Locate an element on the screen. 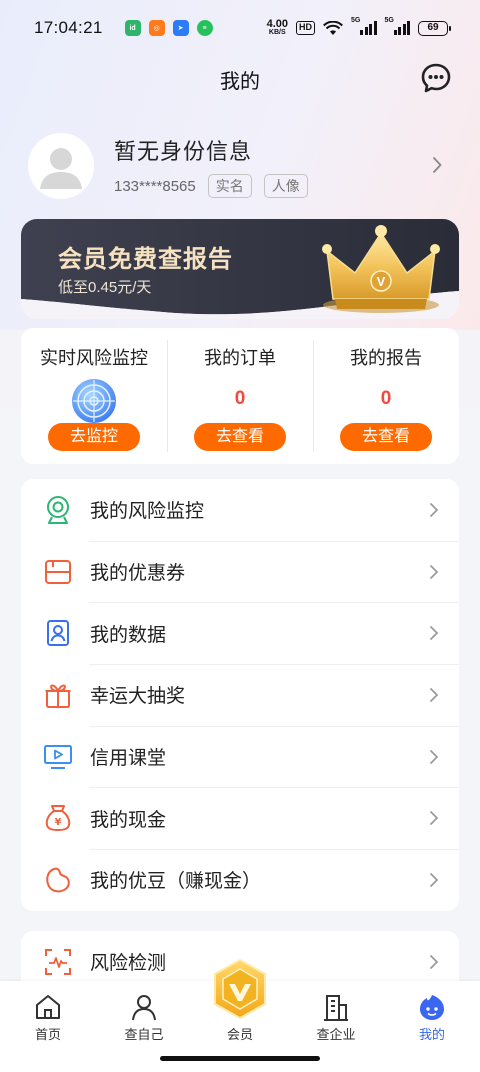 This screenshot has width=480, height=1072. quick-risk-monitor: 实时风险监控 去监控 is located at coordinates (94, 396).